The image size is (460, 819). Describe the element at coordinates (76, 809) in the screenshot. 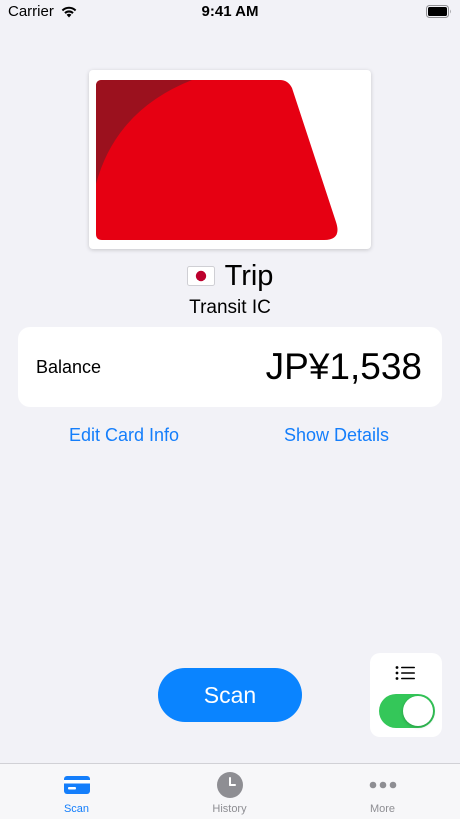

I see `tab-scan-label: Scan` at that location.